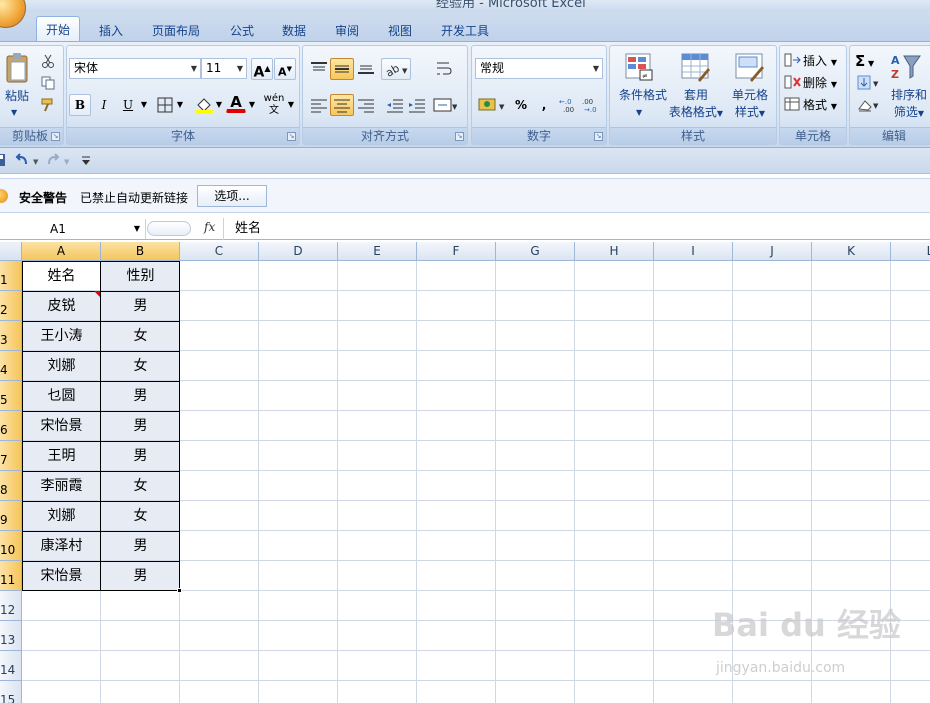  What do you see at coordinates (14, 112) in the screenshot?
I see `paste-dropdown-icon: ▼` at bounding box center [14, 112].